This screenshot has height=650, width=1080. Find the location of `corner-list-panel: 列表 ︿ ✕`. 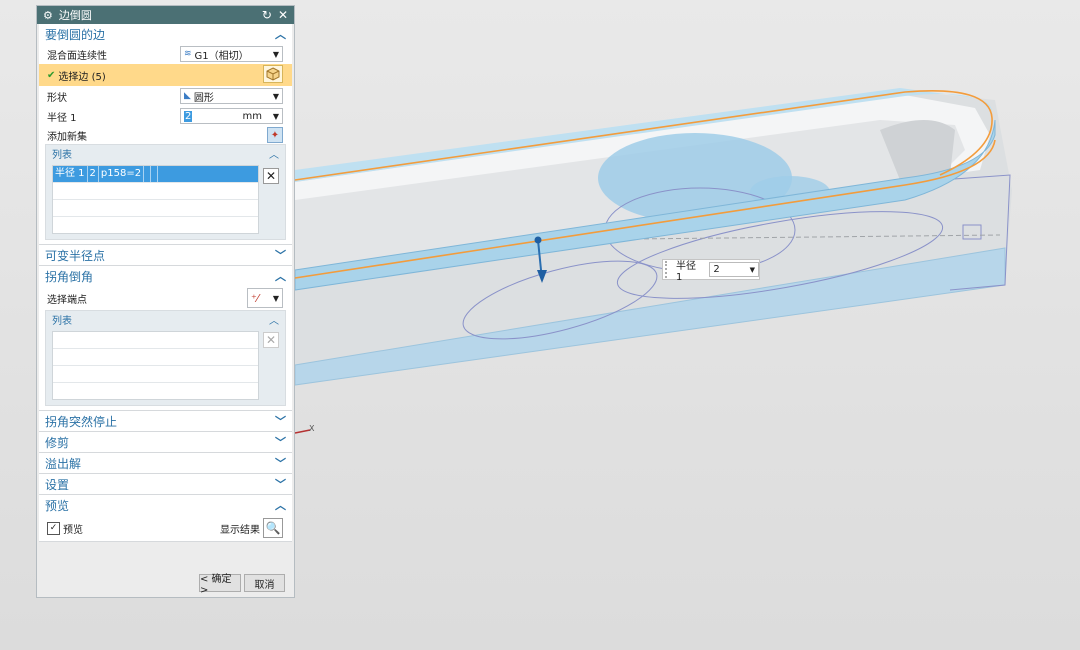

corner-list-panel: 列表 ︿ ✕ is located at coordinates (165, 358).